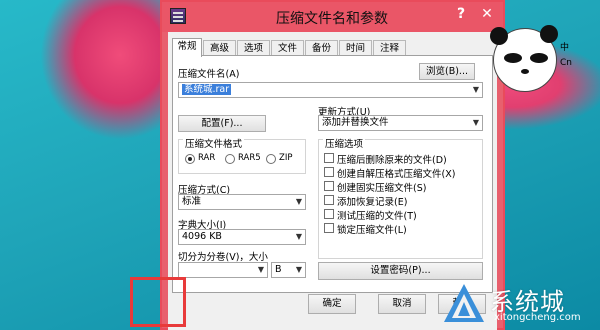 The width and height of the screenshot is (600, 330). I want to click on radio-zip-label: ZIP, so click(286, 158).